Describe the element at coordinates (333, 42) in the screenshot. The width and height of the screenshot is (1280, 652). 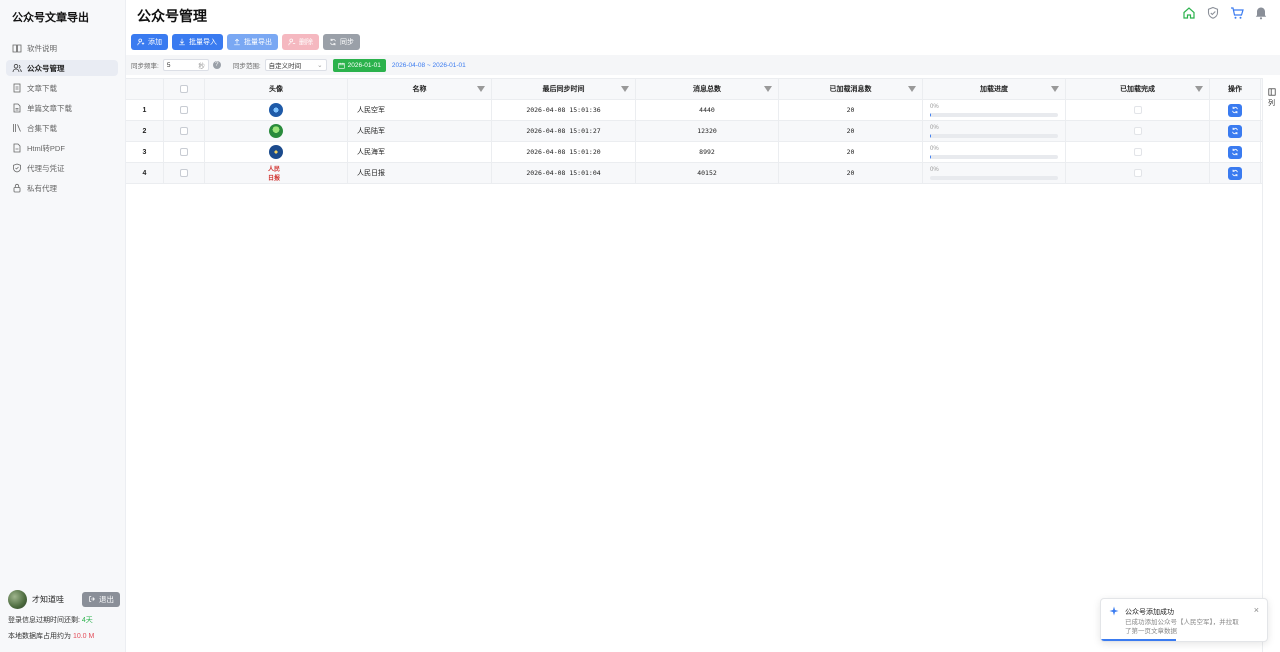
I see `sync-icon` at that location.